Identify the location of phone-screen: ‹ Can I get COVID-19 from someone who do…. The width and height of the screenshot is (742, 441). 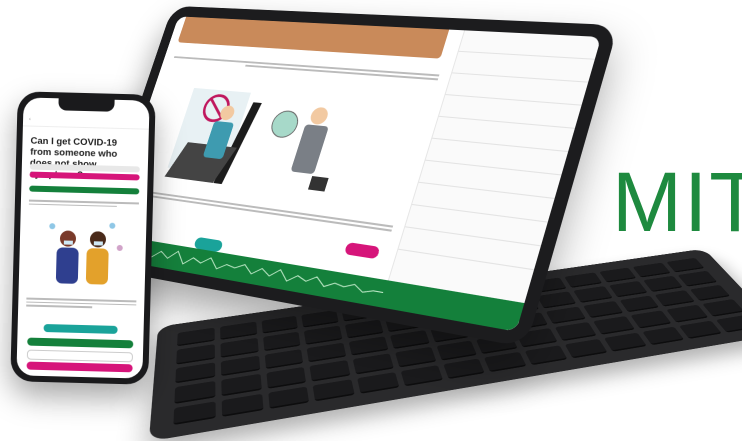
(83, 238).